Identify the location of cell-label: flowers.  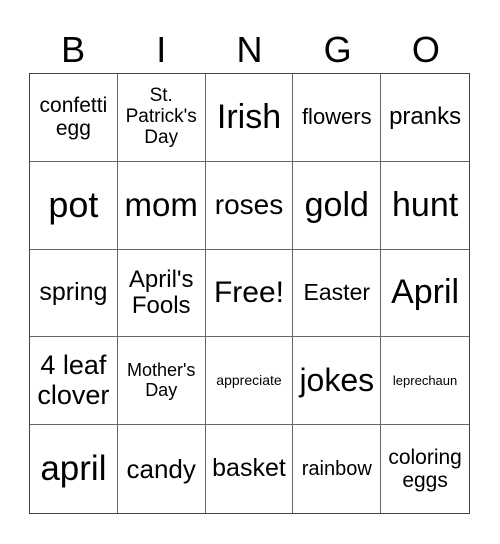
(336, 117).